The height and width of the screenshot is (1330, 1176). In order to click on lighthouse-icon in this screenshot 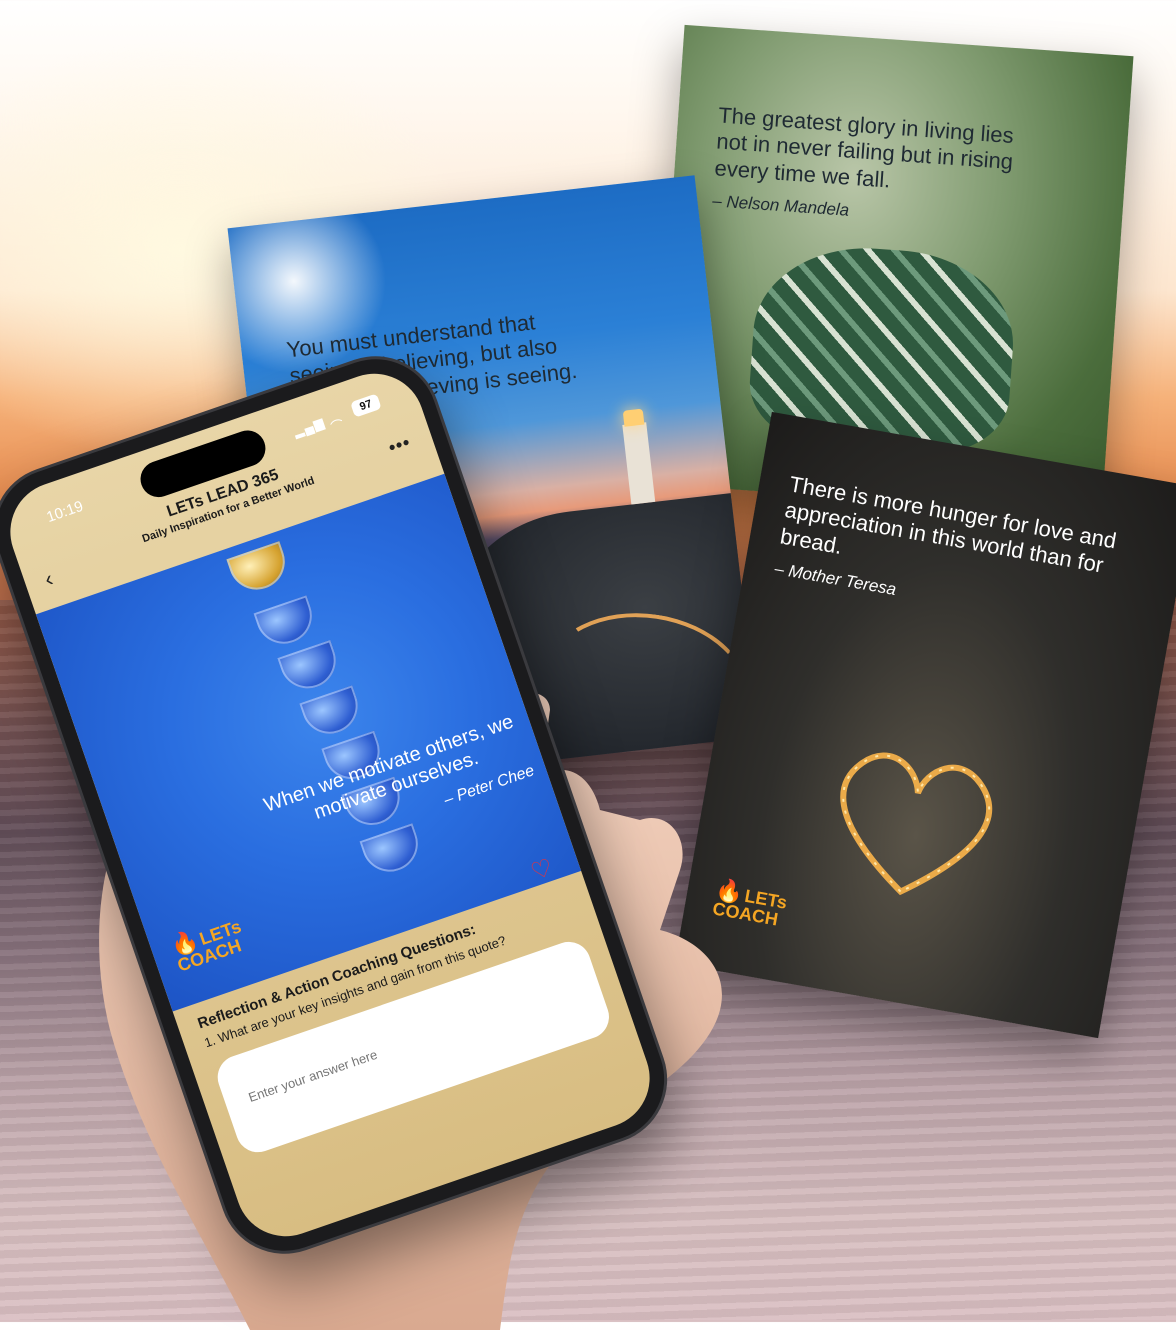, I will do `click(639, 463)`.